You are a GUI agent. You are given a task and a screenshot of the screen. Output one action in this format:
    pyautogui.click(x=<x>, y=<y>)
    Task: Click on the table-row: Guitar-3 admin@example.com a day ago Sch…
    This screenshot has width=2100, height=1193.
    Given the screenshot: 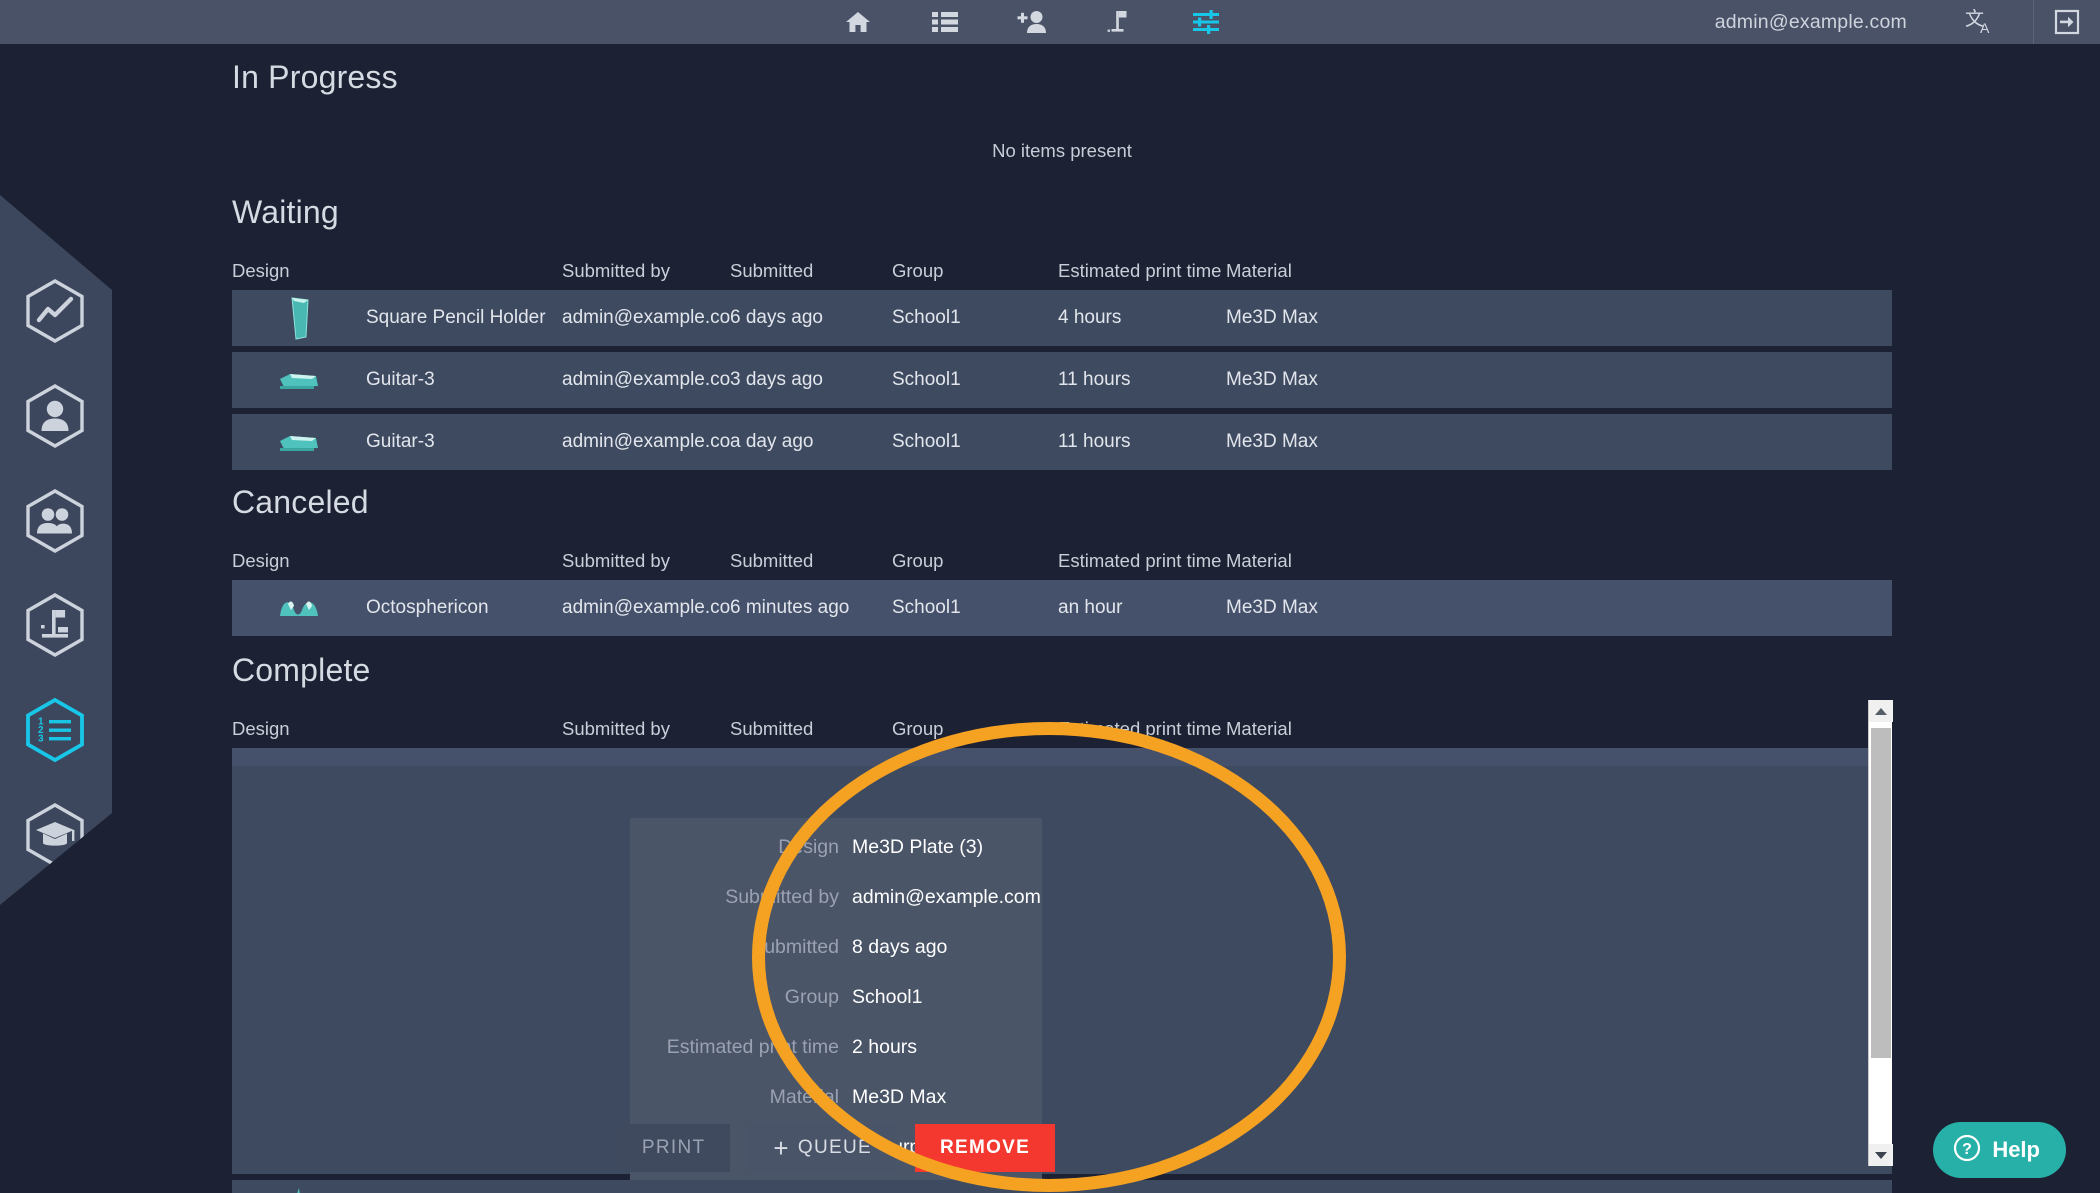 What is the action you would take?
    pyautogui.click(x=1062, y=442)
    